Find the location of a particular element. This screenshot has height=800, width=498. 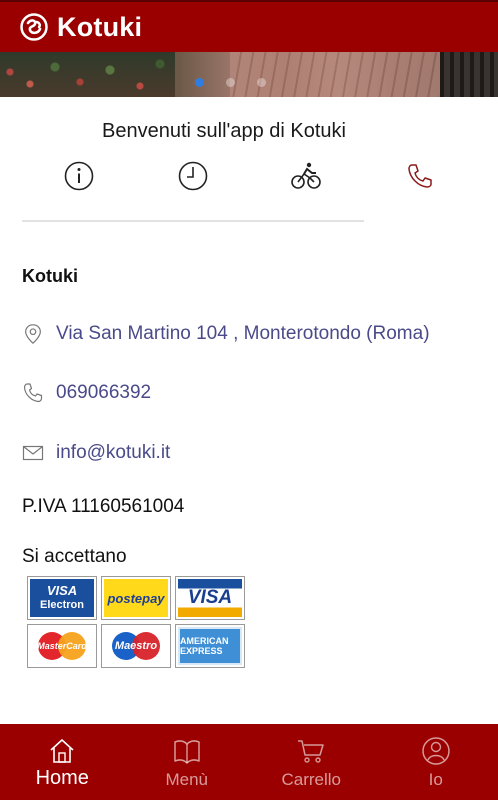

quick-actions is located at coordinates (249, 176).